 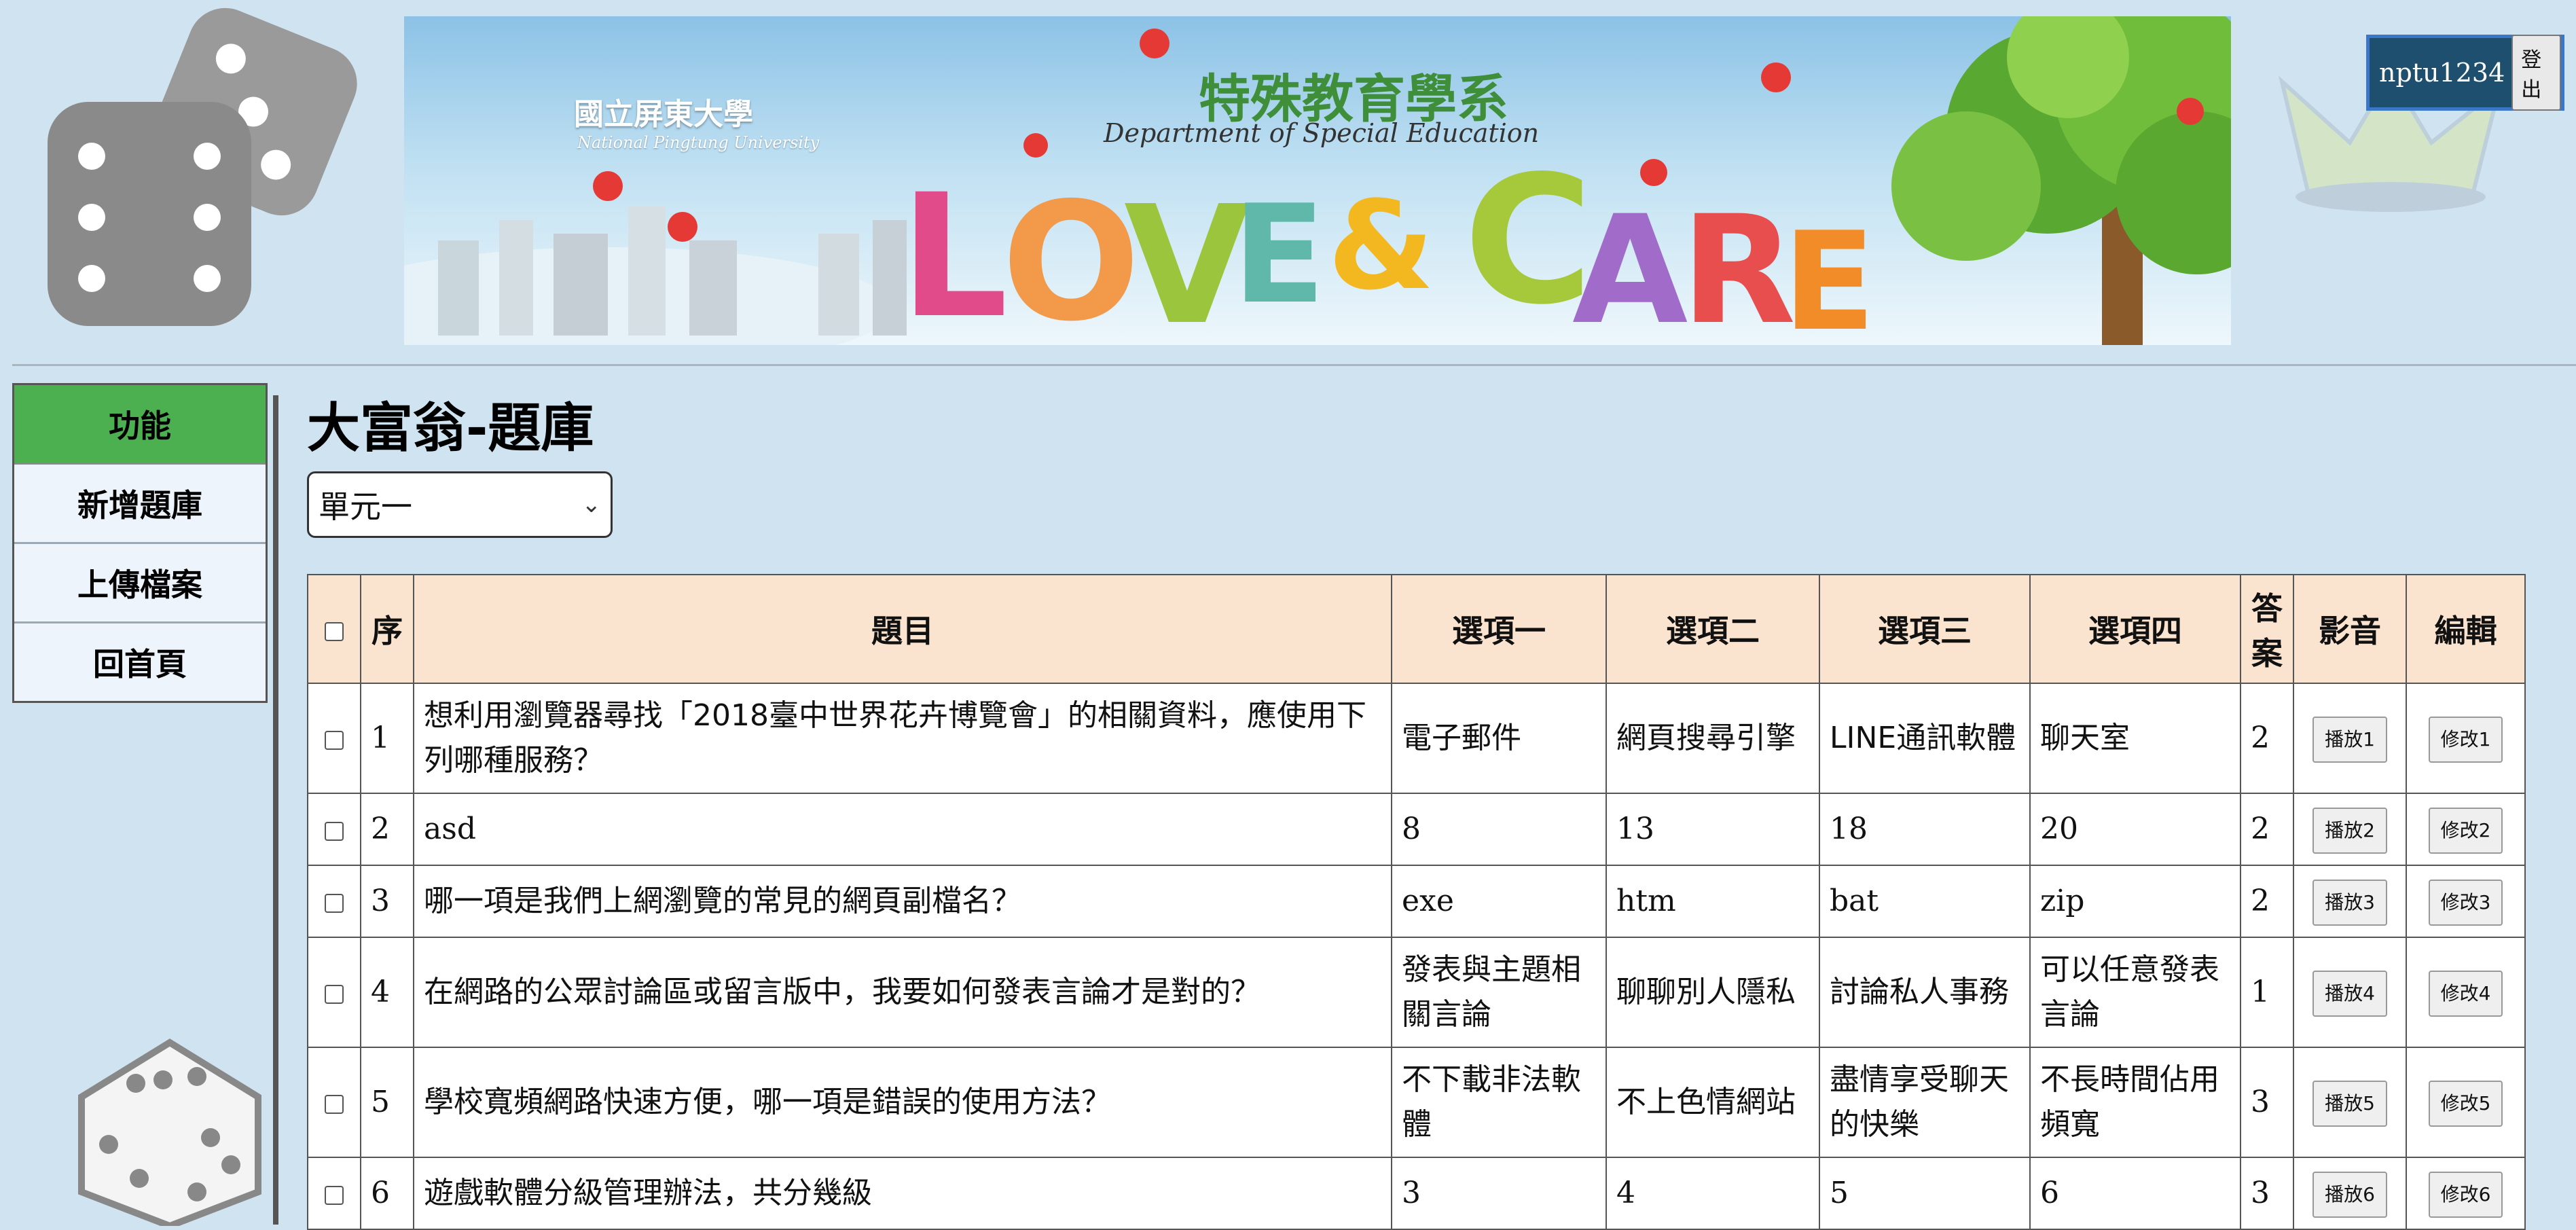 What do you see at coordinates (140, 504) in the screenshot?
I see `menu-item-add-question-bank: 新增題庫` at bounding box center [140, 504].